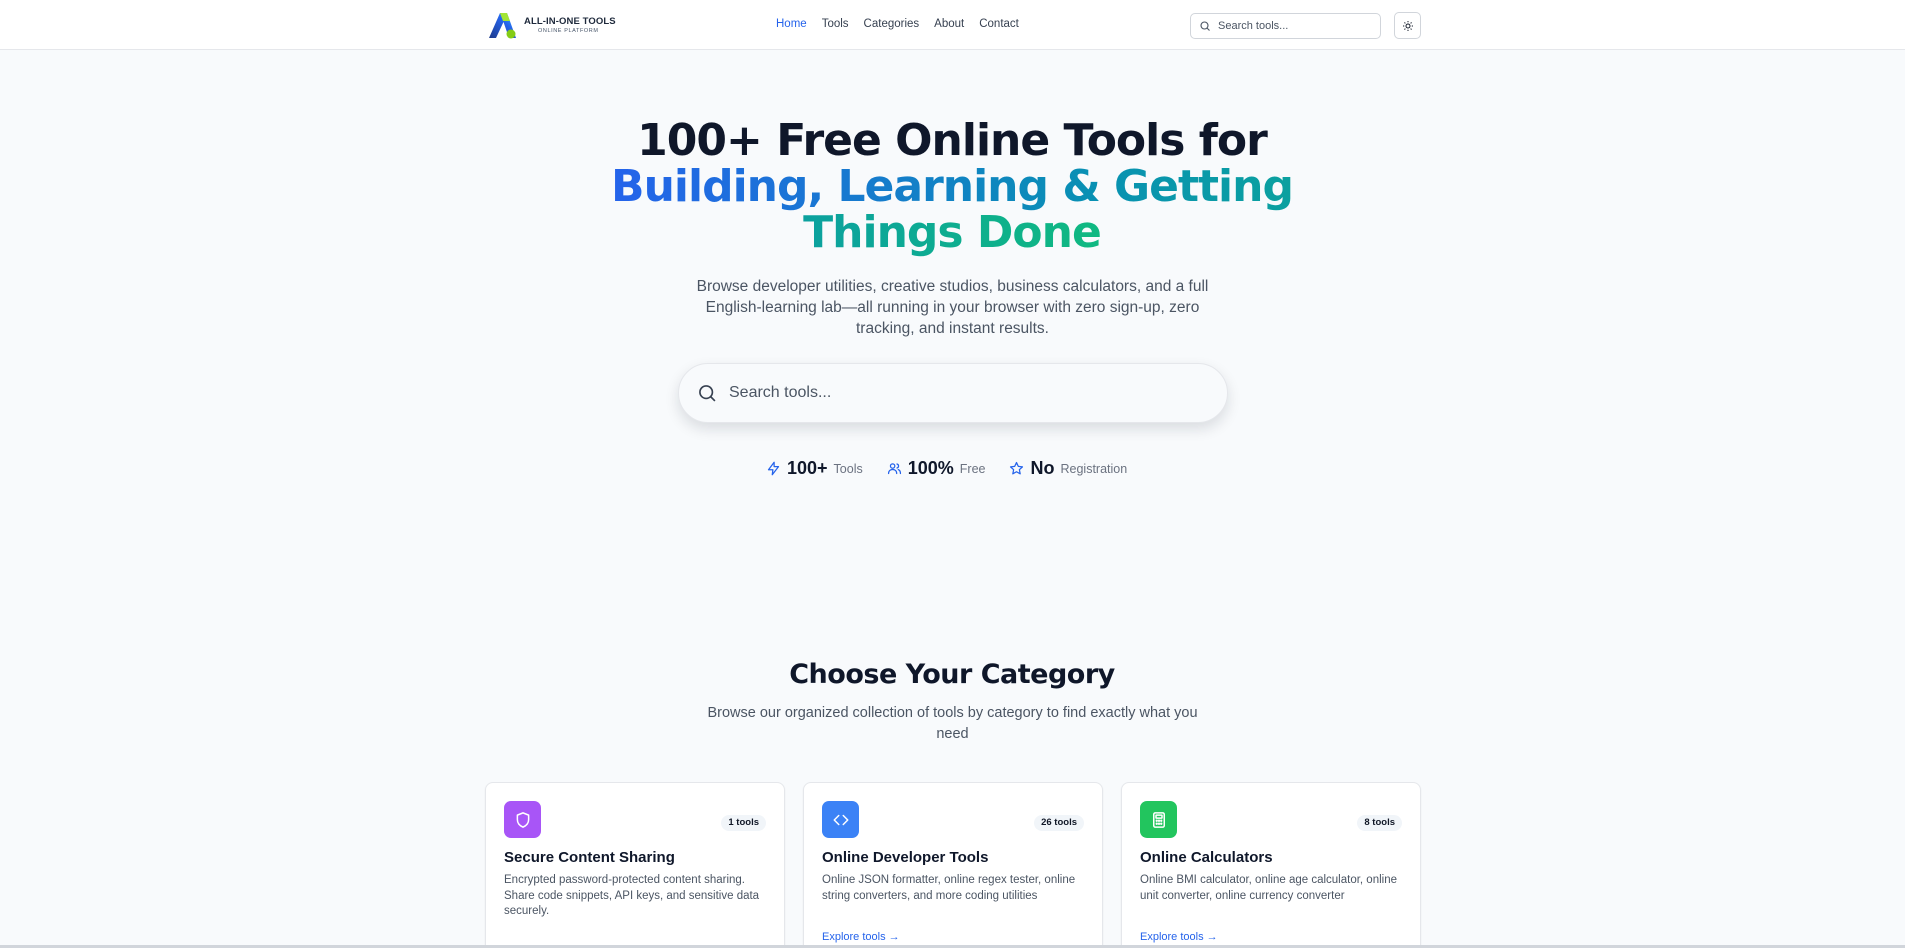 This screenshot has height=948, width=1905. I want to click on logo-subtitle: ONLINE PLATFORM, so click(568, 30).